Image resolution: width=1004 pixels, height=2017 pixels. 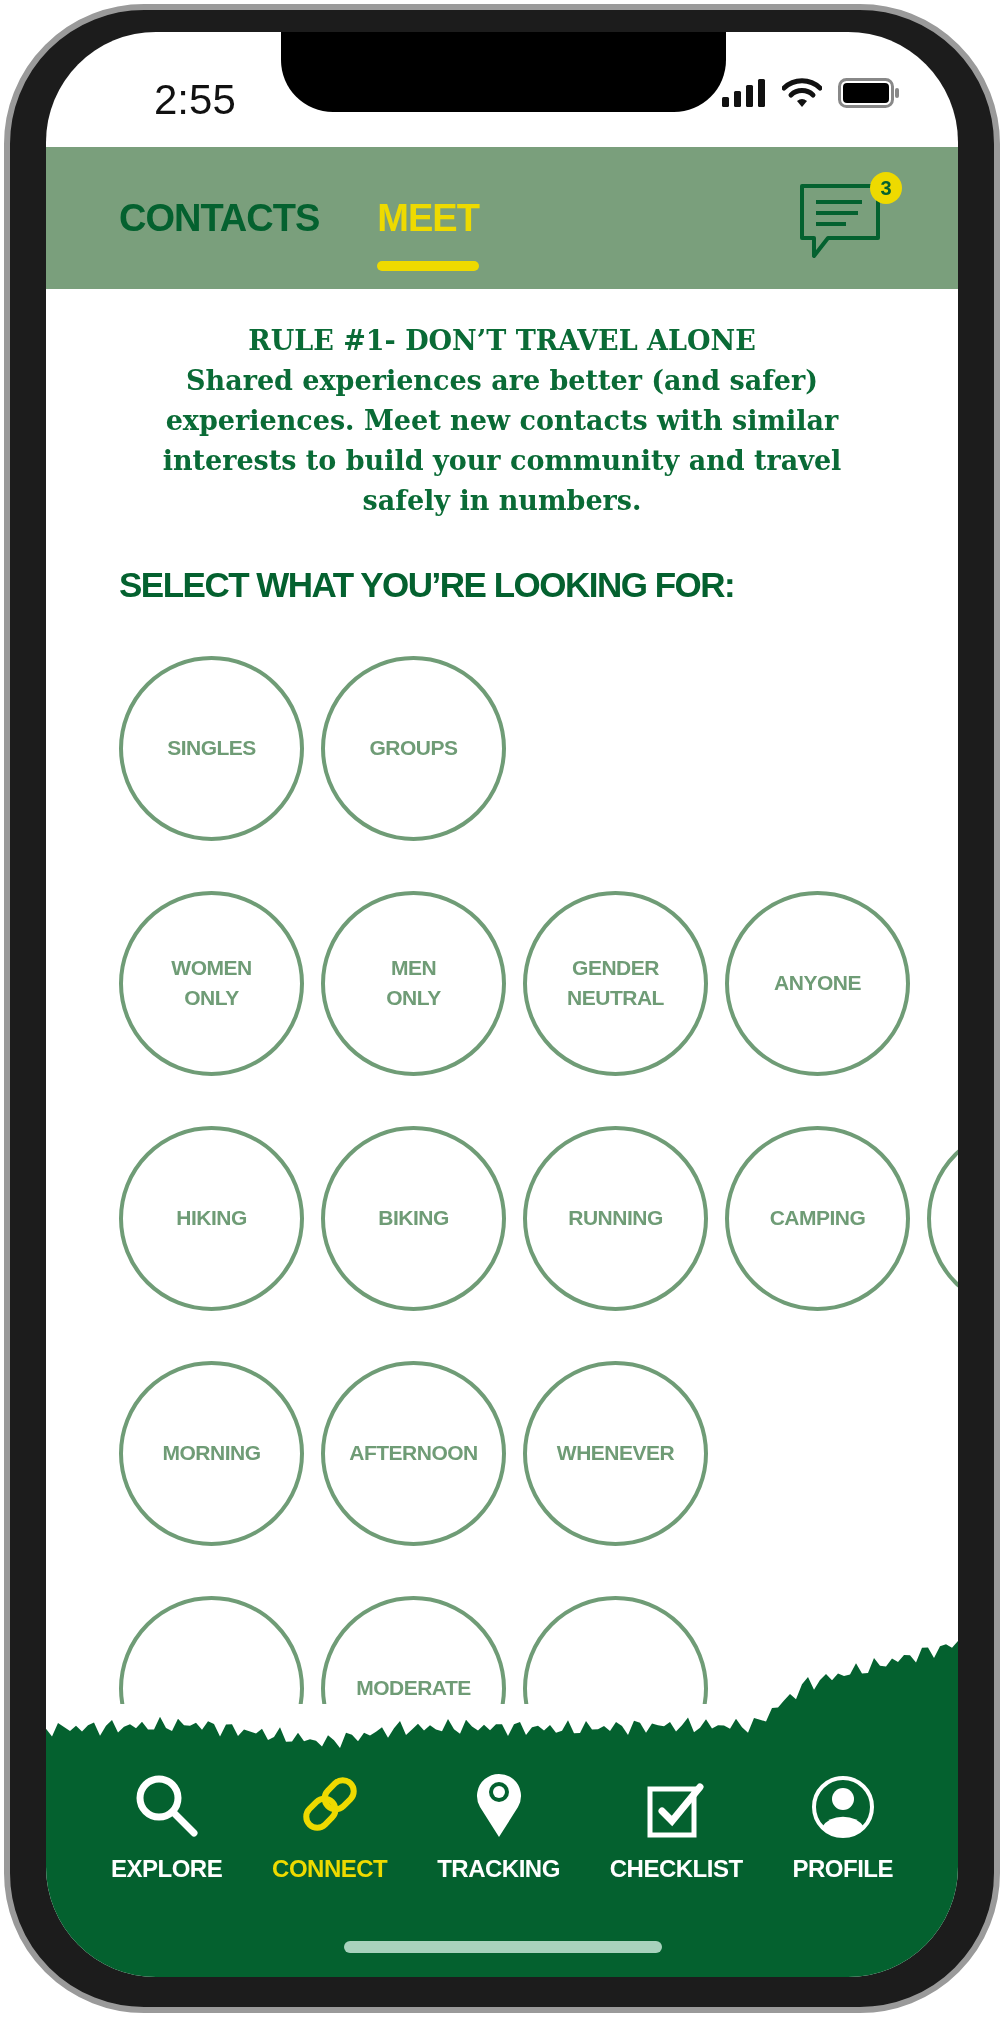 What do you see at coordinates (413, 1218) in the screenshot?
I see `option-circle: BIKING` at bounding box center [413, 1218].